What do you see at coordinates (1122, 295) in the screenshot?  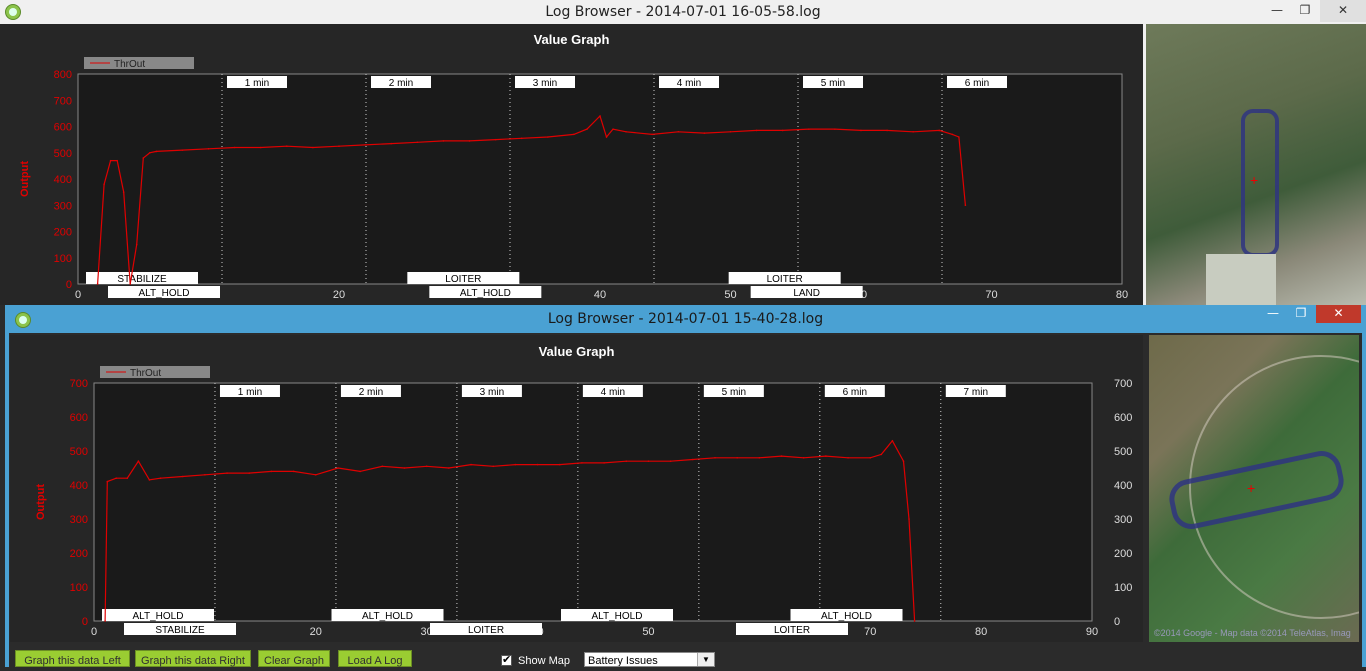 I see `x-tick-label: 80` at bounding box center [1122, 295].